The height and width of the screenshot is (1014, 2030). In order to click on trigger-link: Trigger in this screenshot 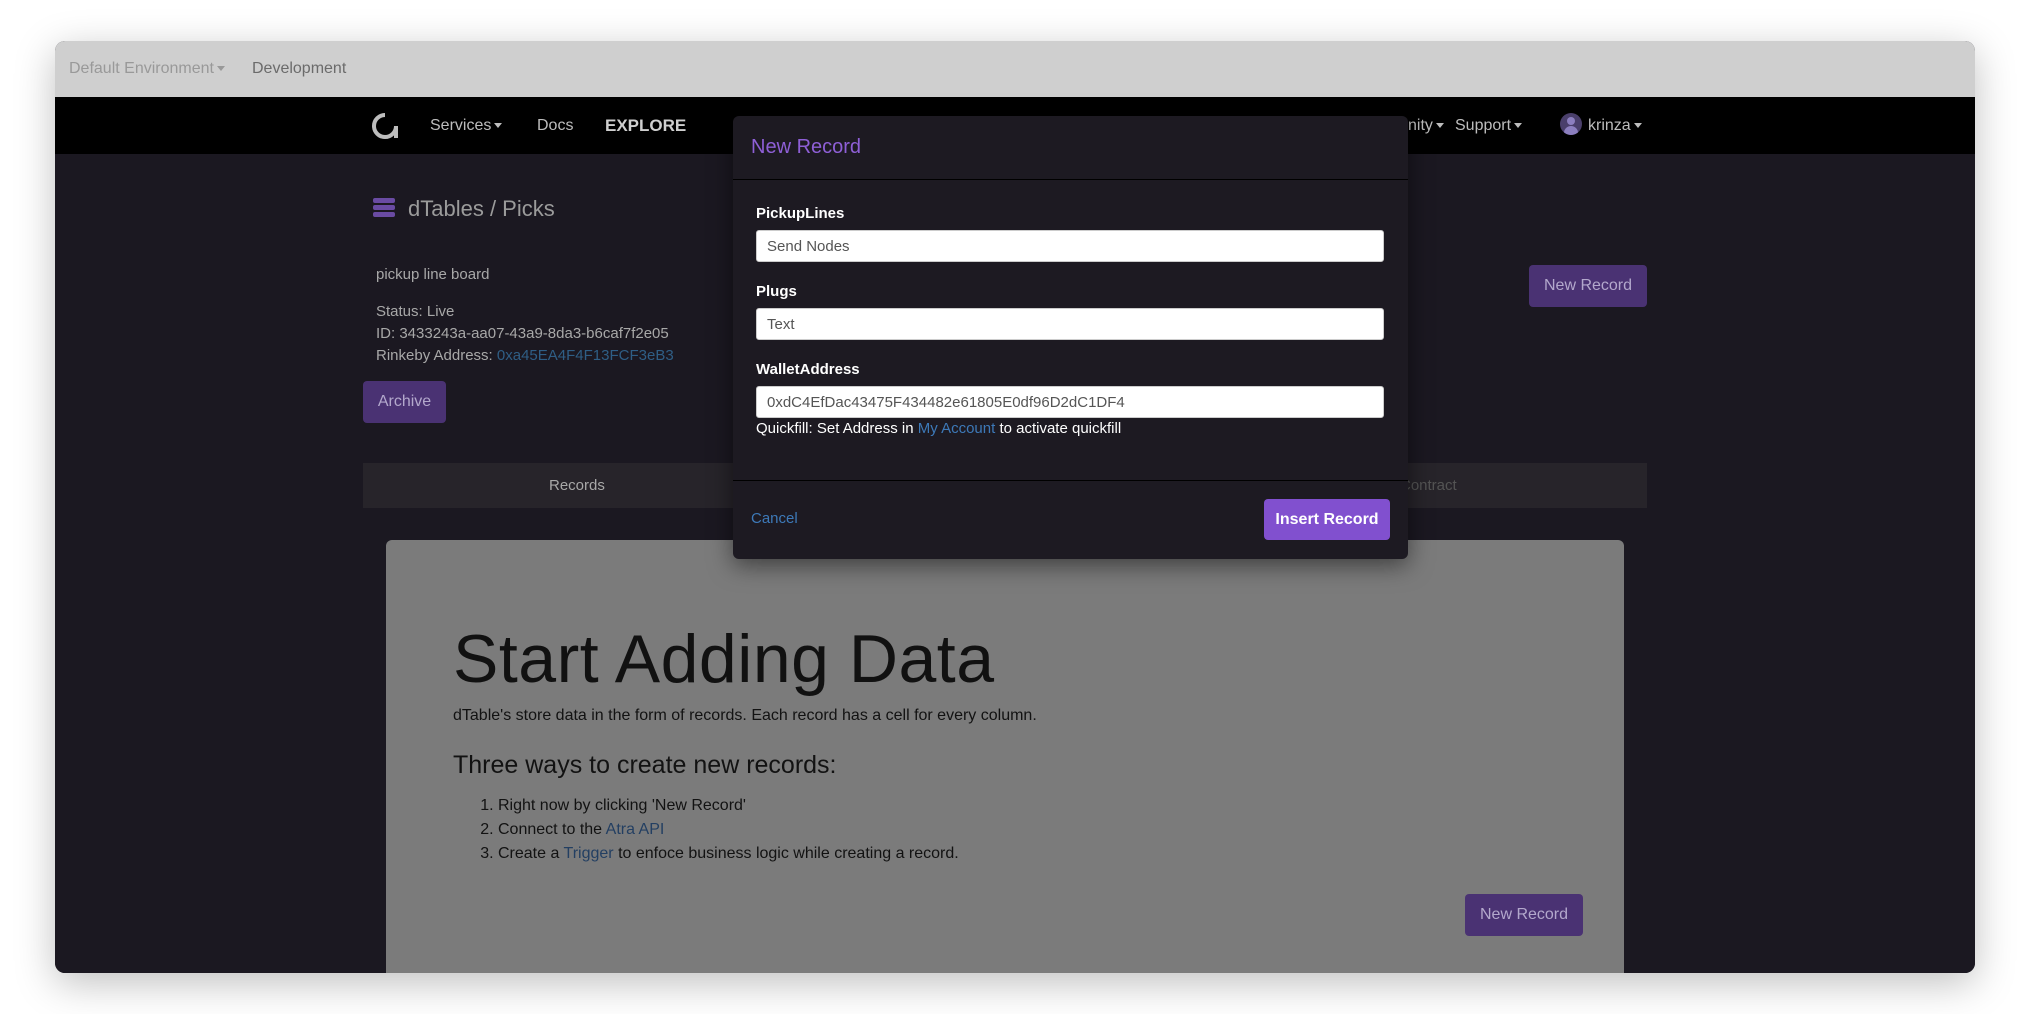, I will do `click(589, 853)`.